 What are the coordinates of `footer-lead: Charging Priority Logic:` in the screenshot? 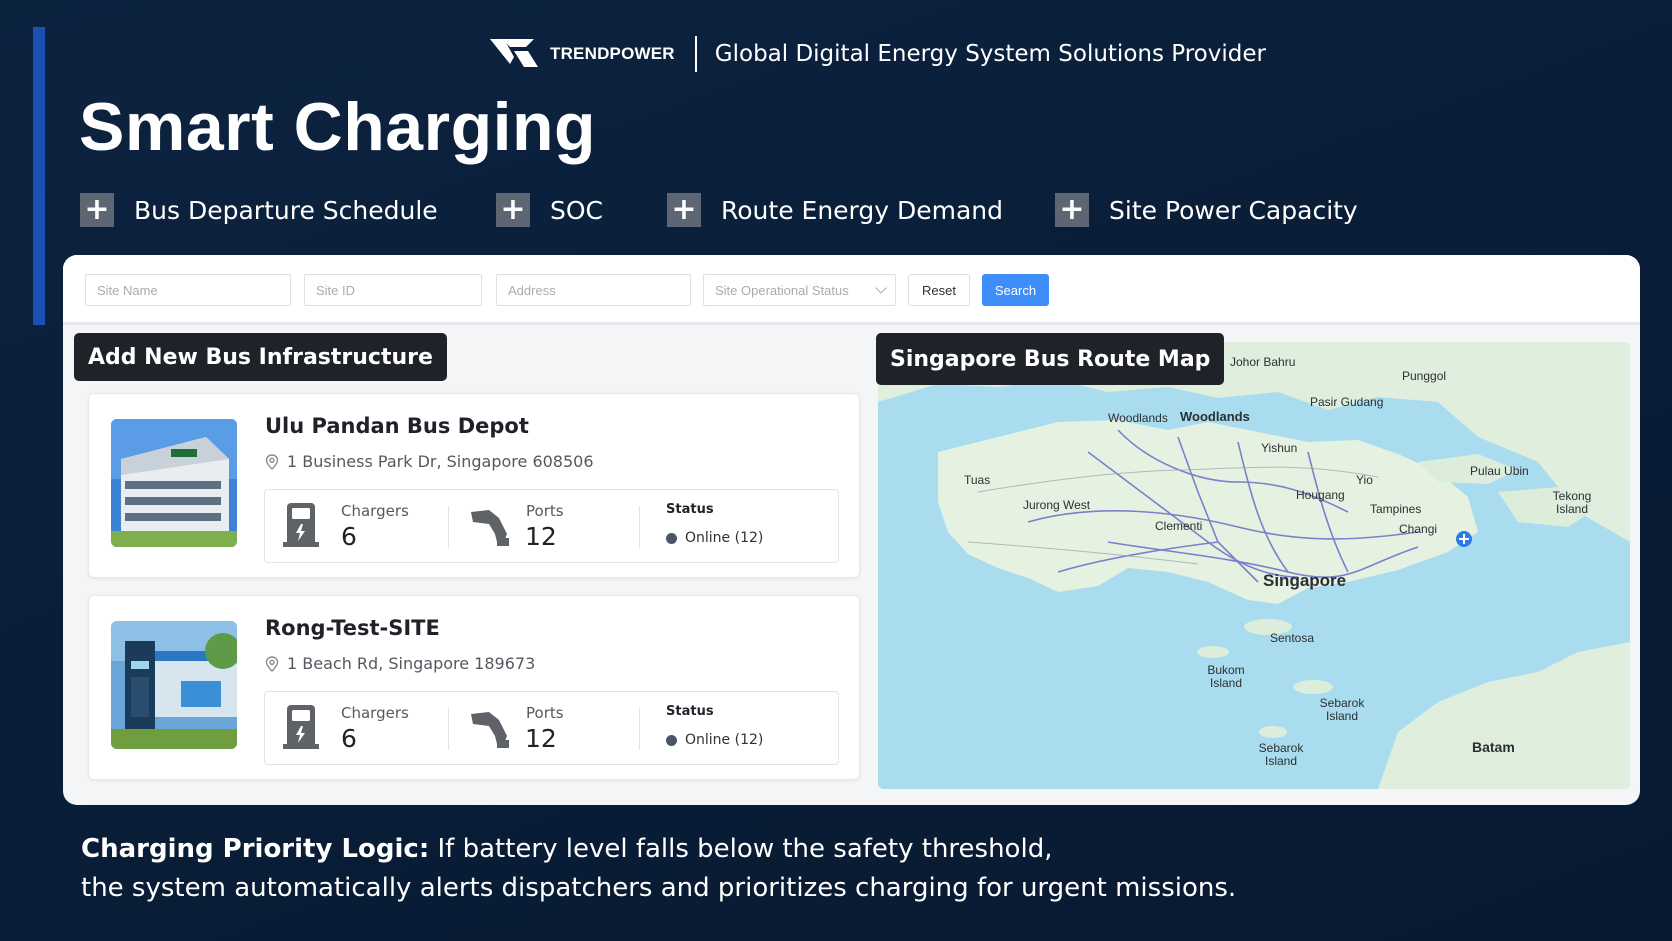 It's located at (255, 849).